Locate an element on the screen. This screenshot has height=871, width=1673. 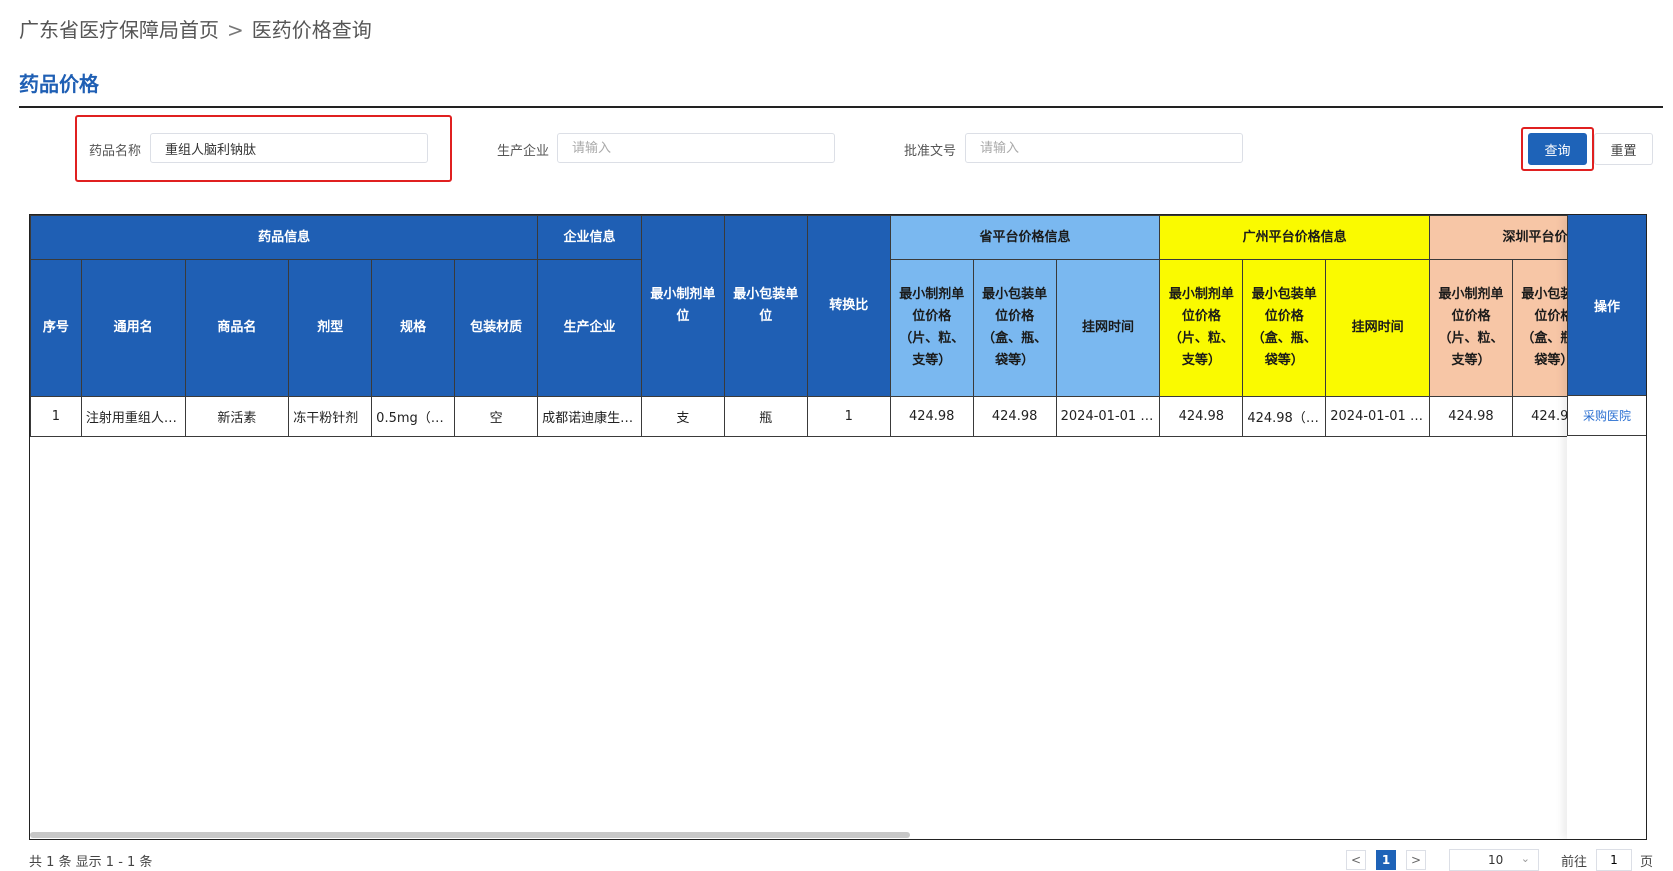
drug-name-label: 药品名称 is located at coordinates (115, 151).